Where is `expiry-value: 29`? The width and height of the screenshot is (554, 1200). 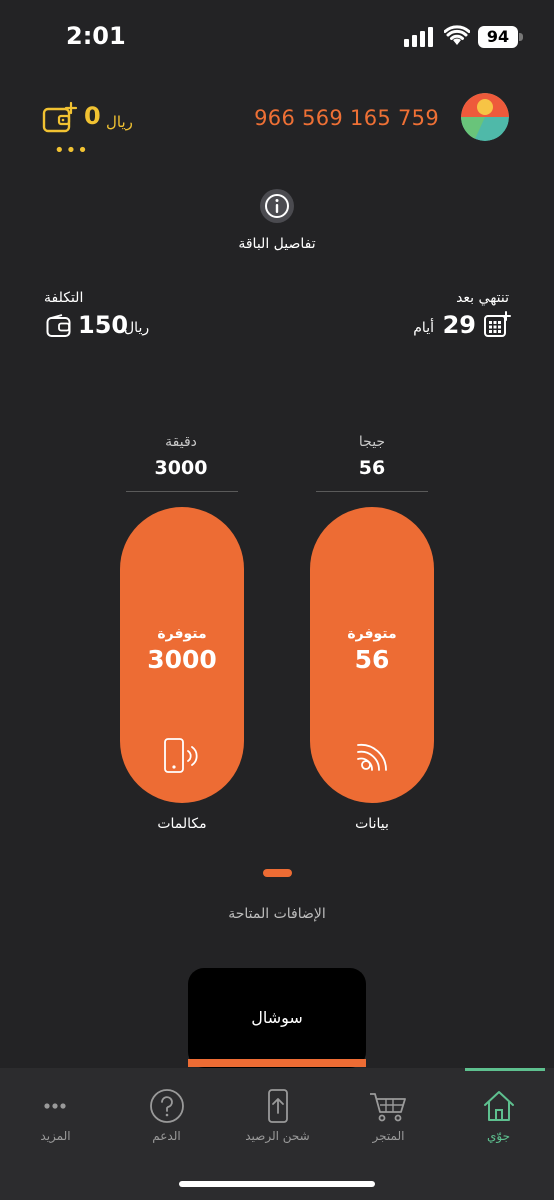 expiry-value: 29 is located at coordinates (459, 325).